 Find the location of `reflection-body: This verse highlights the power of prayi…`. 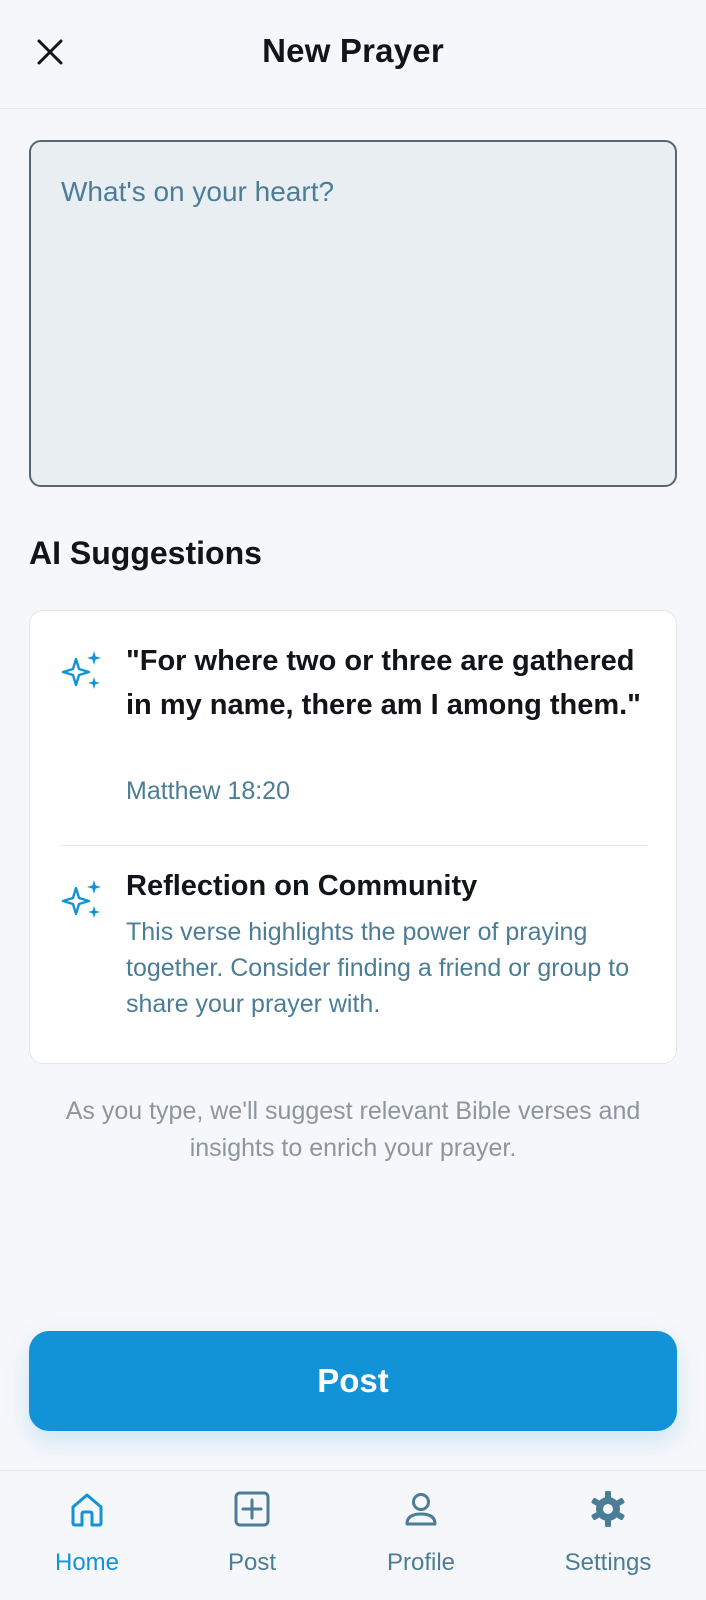

reflection-body: This verse highlights the power of prayi… is located at coordinates (378, 968).